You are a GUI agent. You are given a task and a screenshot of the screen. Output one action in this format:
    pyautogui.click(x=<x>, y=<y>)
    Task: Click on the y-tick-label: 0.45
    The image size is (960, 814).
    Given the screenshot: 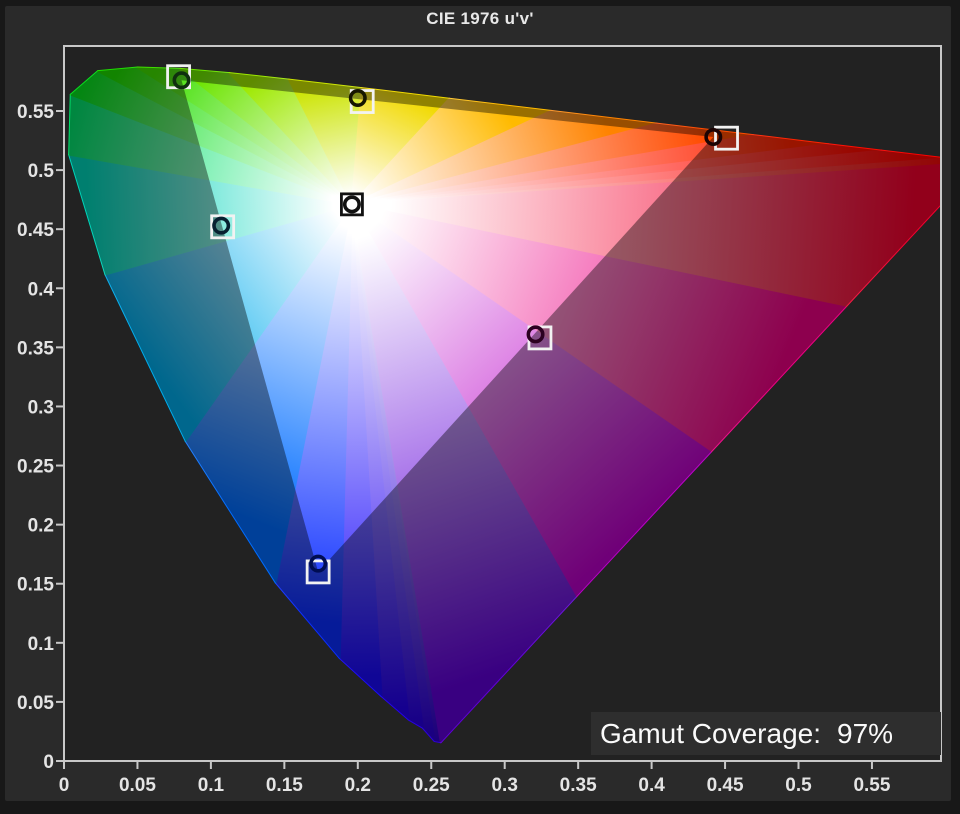 What is the action you would take?
    pyautogui.click(x=35, y=230)
    